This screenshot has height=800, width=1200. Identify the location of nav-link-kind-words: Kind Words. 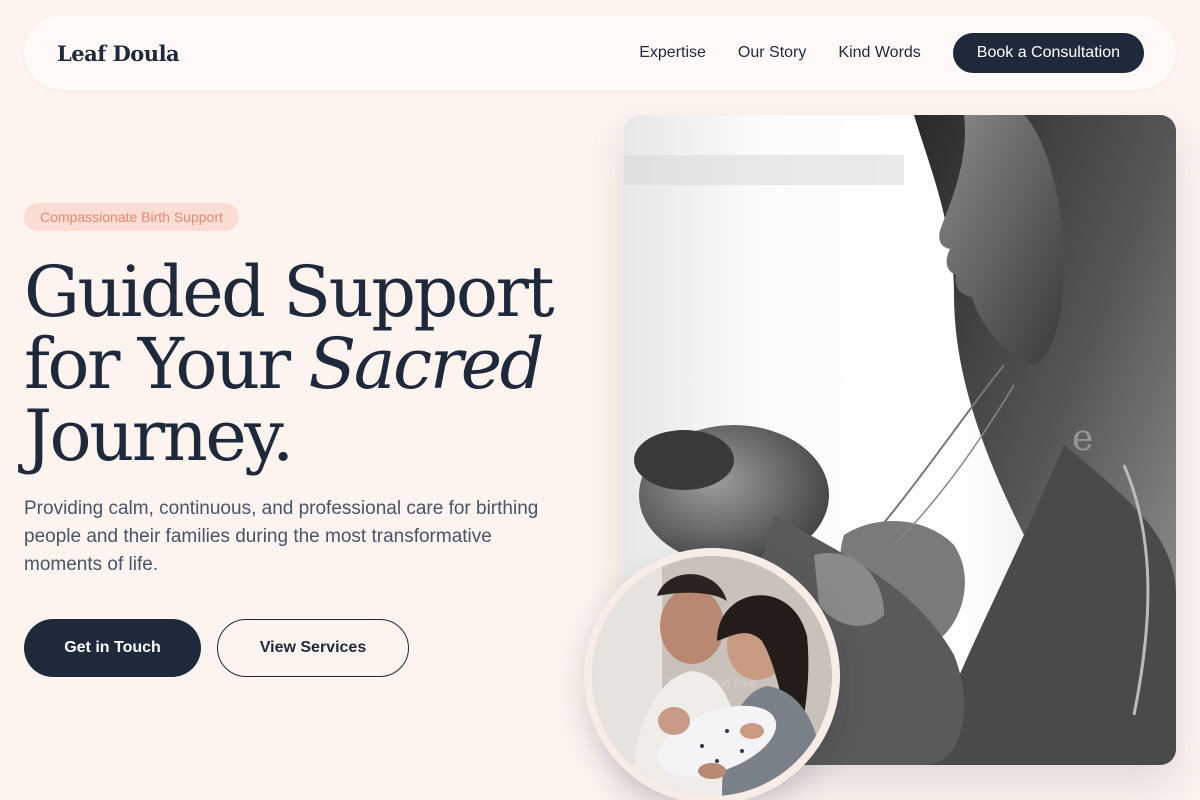
(879, 53).